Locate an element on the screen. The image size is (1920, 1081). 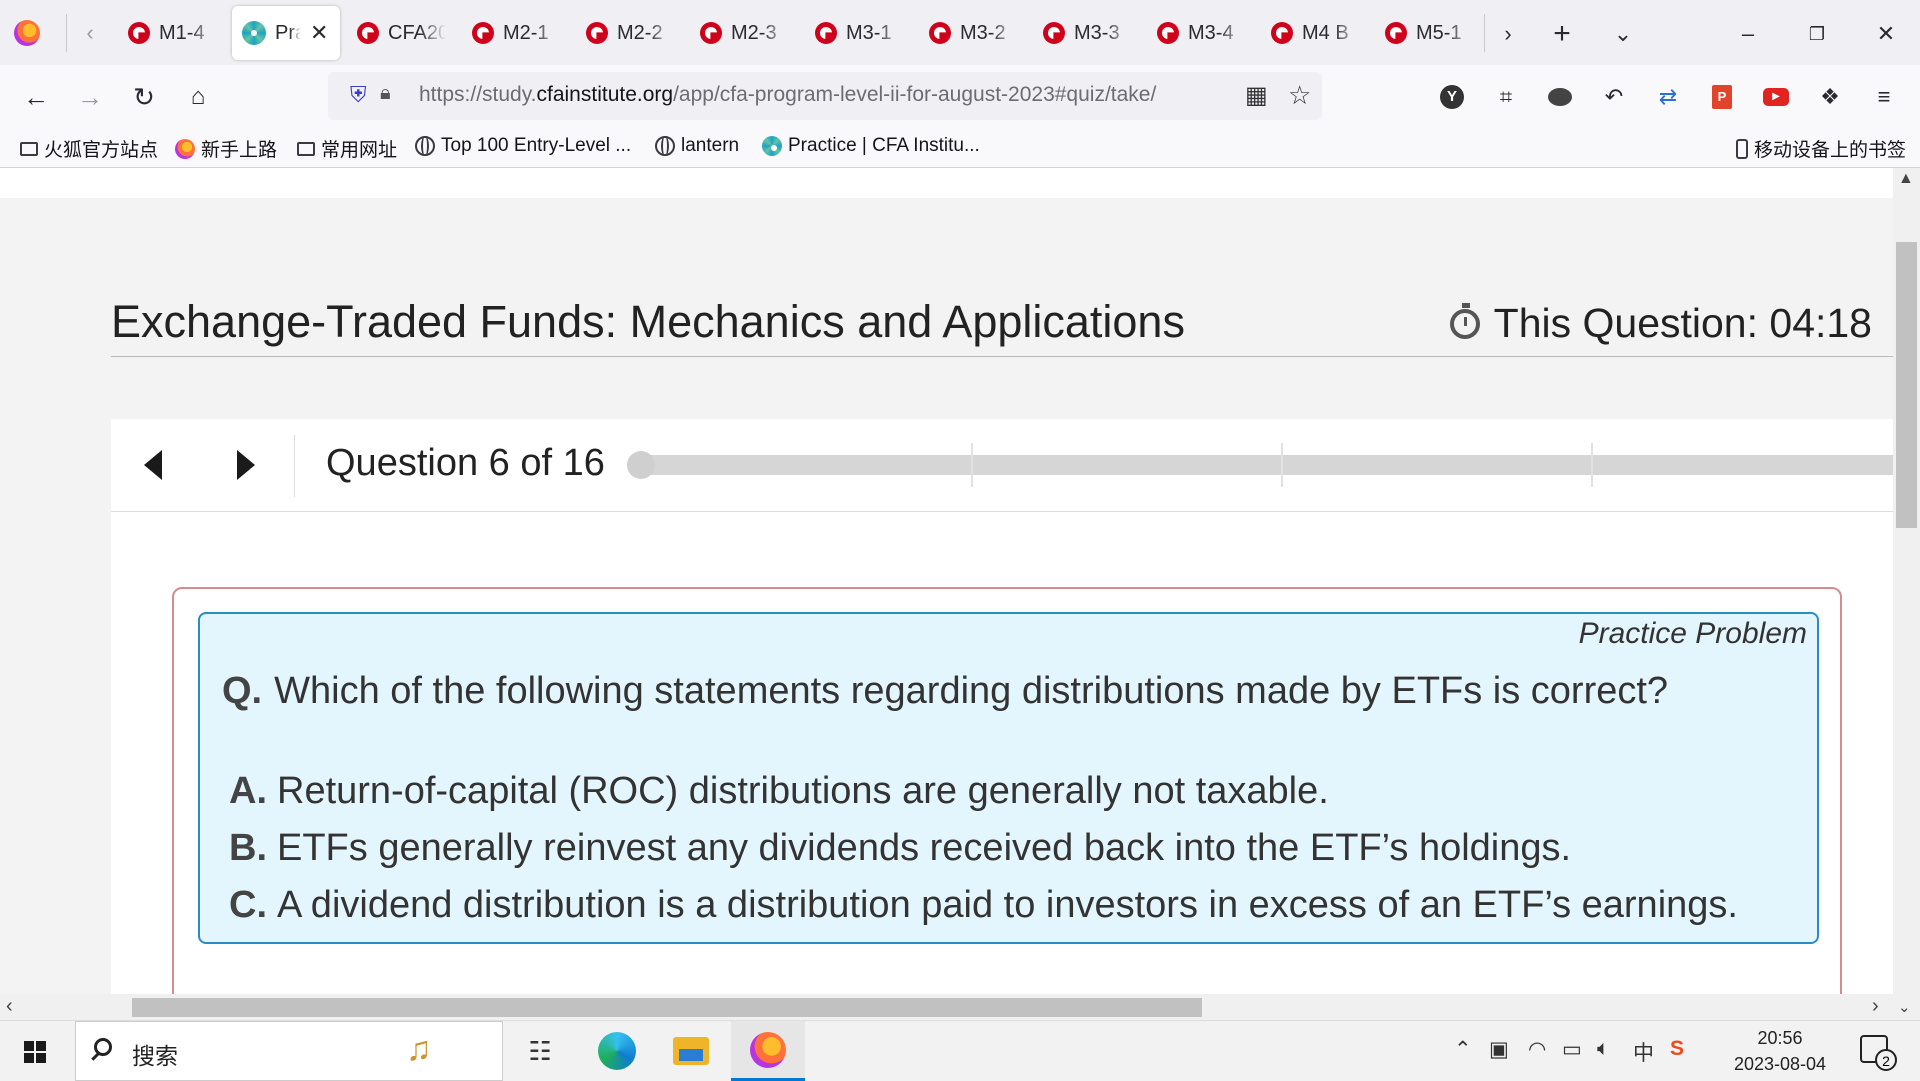
battery-icon: ▭ is located at coordinates (1572, 1049).